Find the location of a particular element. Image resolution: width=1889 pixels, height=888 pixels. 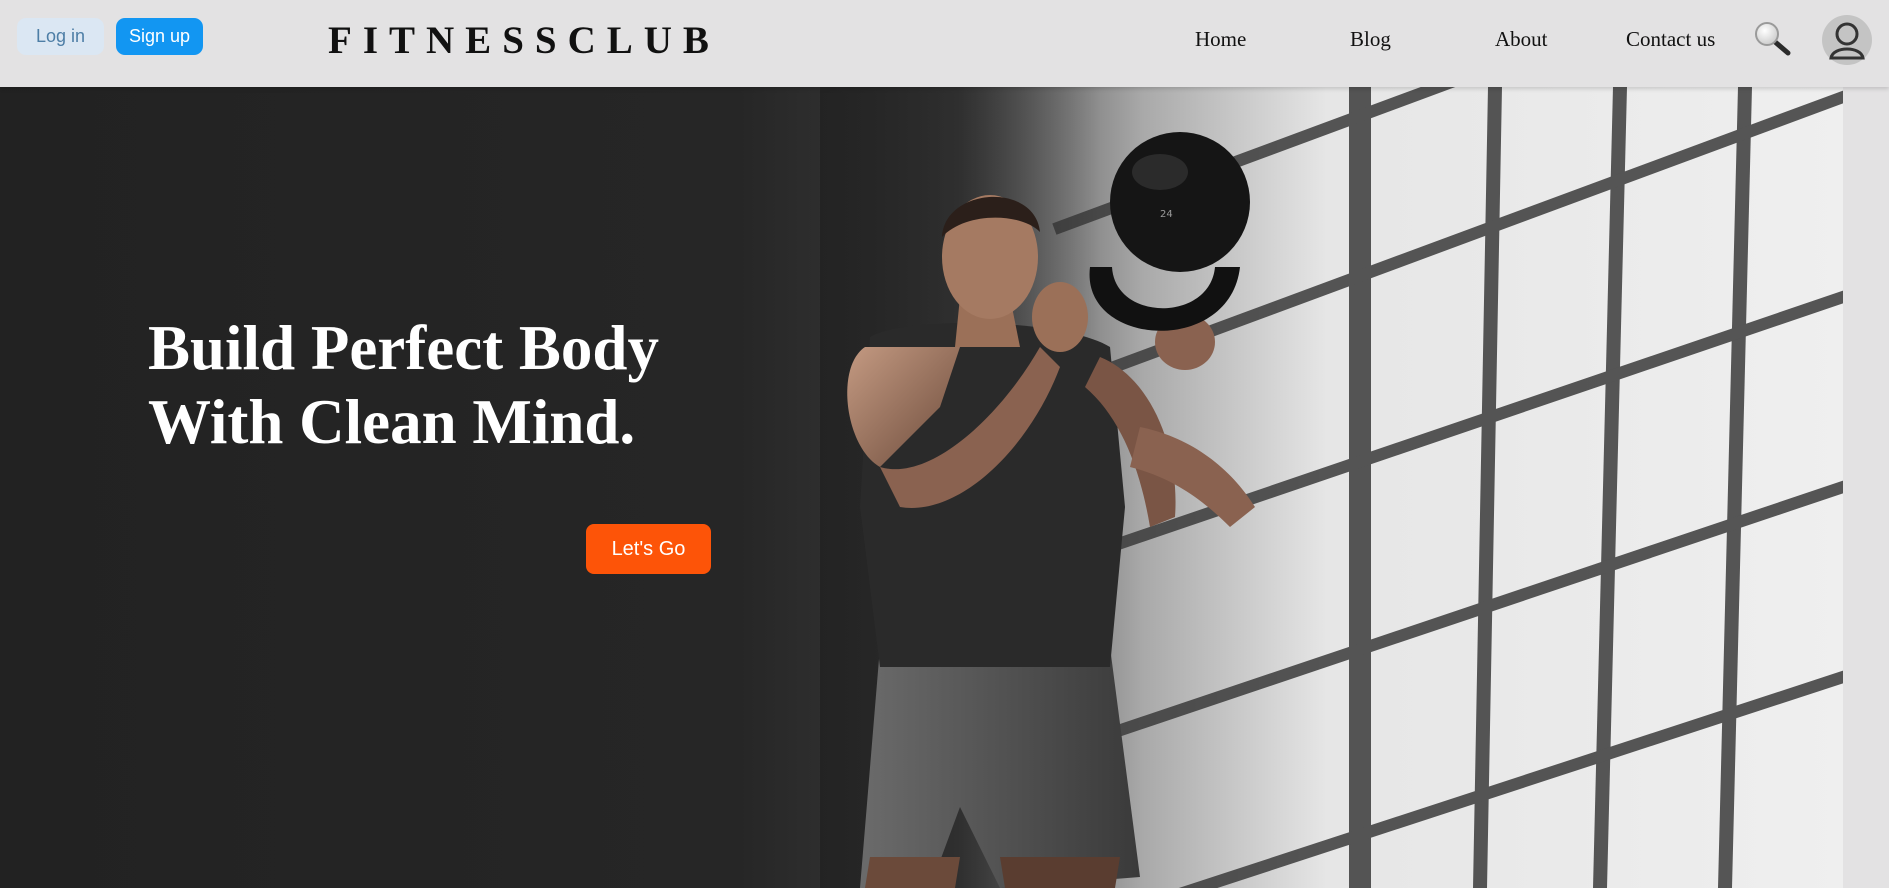

brand-logo-text: FITNESSCLUB is located at coordinates (524, 41).